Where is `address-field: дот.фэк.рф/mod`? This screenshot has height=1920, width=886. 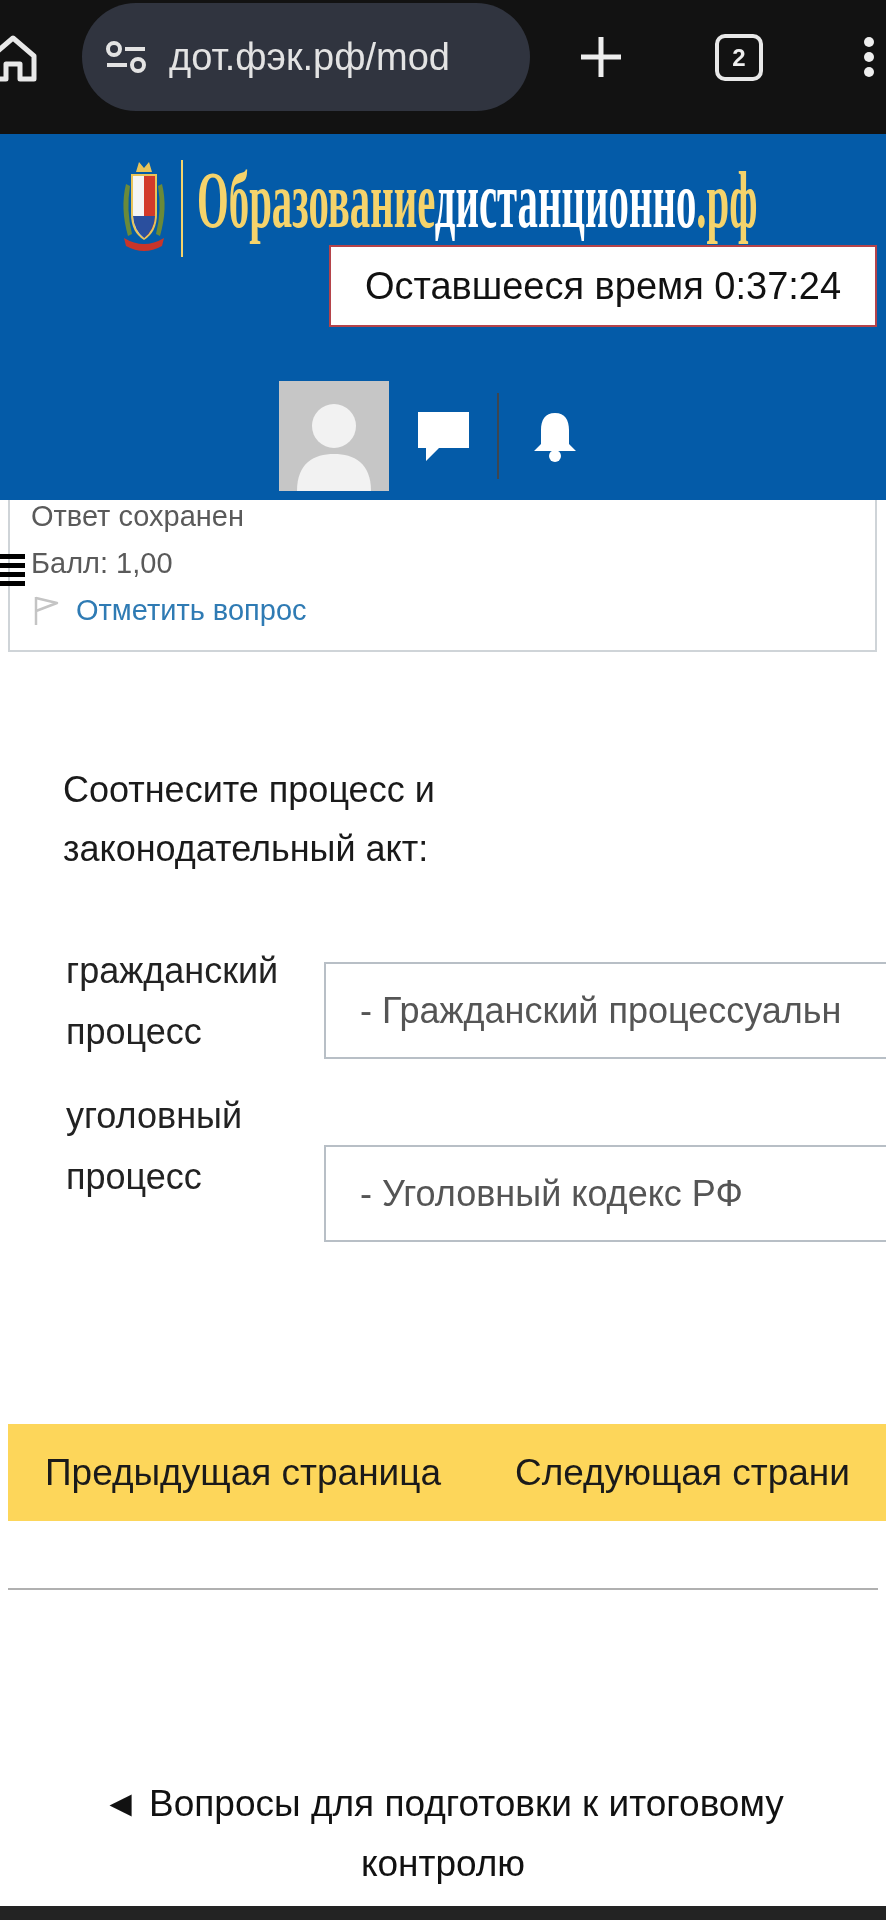
address-field: дот.фэк.рф/mod is located at coordinates (306, 57).